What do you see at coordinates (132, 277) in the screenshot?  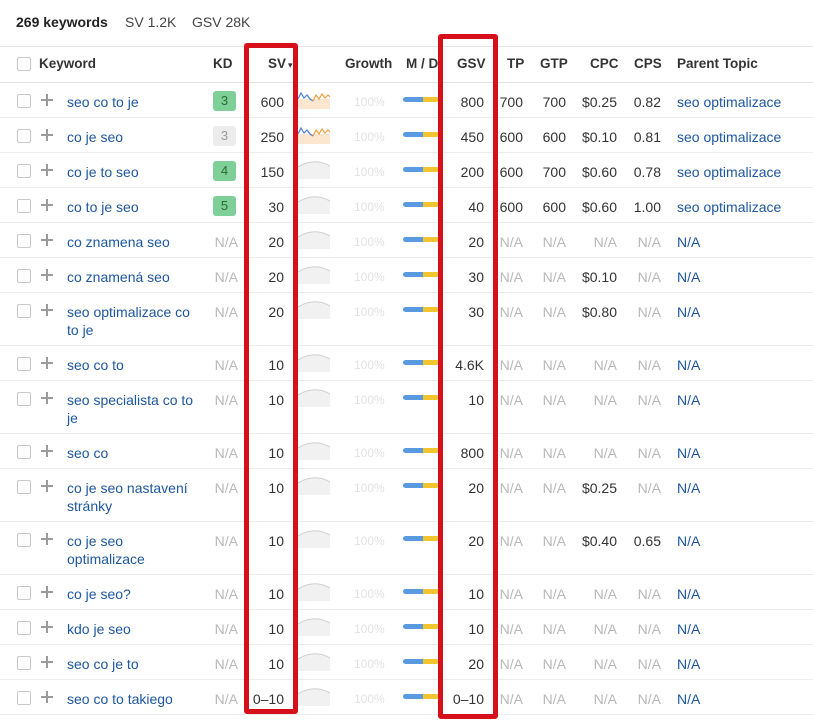 I see `keyword-link: co znamená seo` at bounding box center [132, 277].